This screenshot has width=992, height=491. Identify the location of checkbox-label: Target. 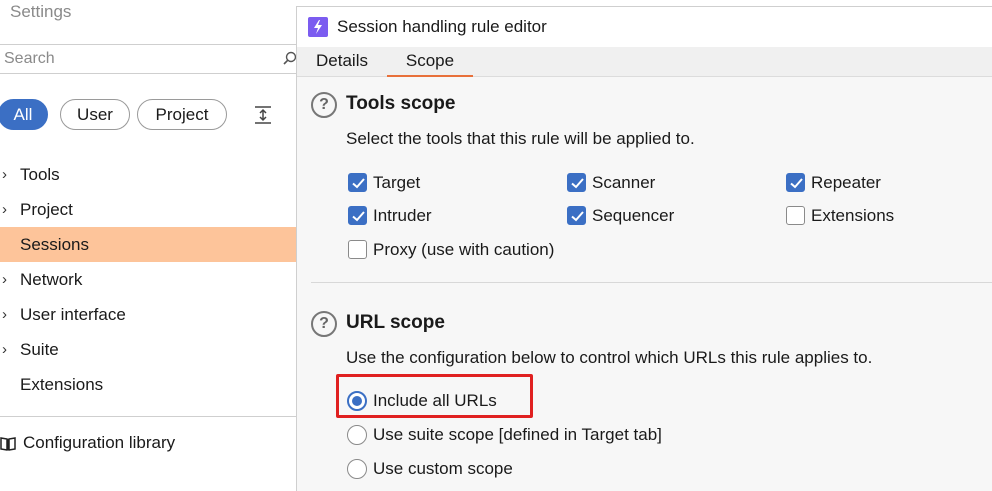
(397, 182).